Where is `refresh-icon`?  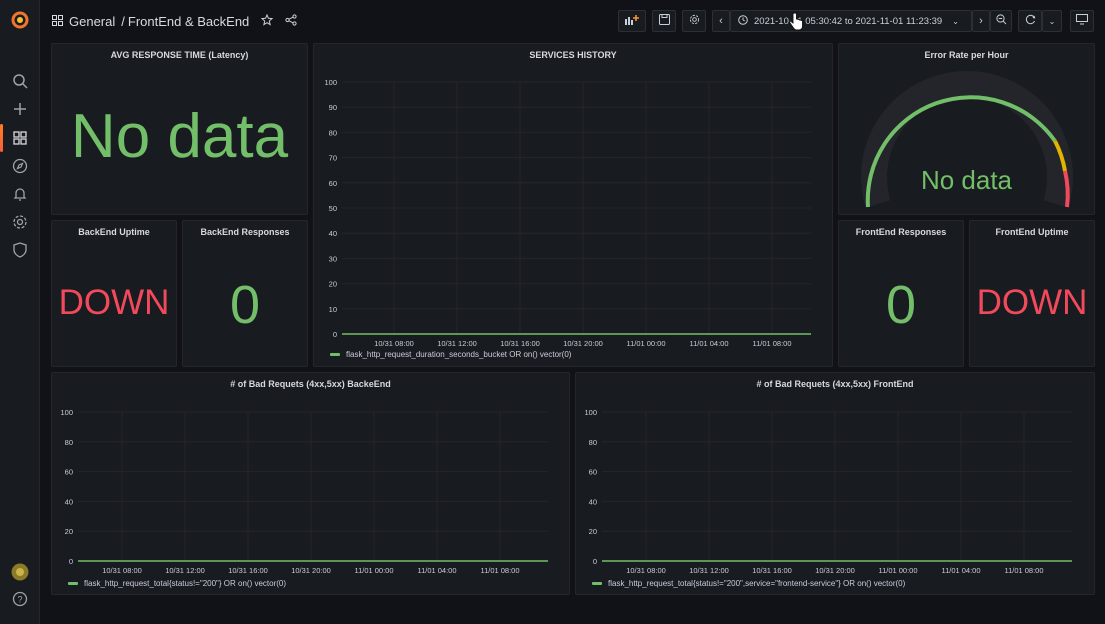
refresh-icon is located at coordinates (1030, 21).